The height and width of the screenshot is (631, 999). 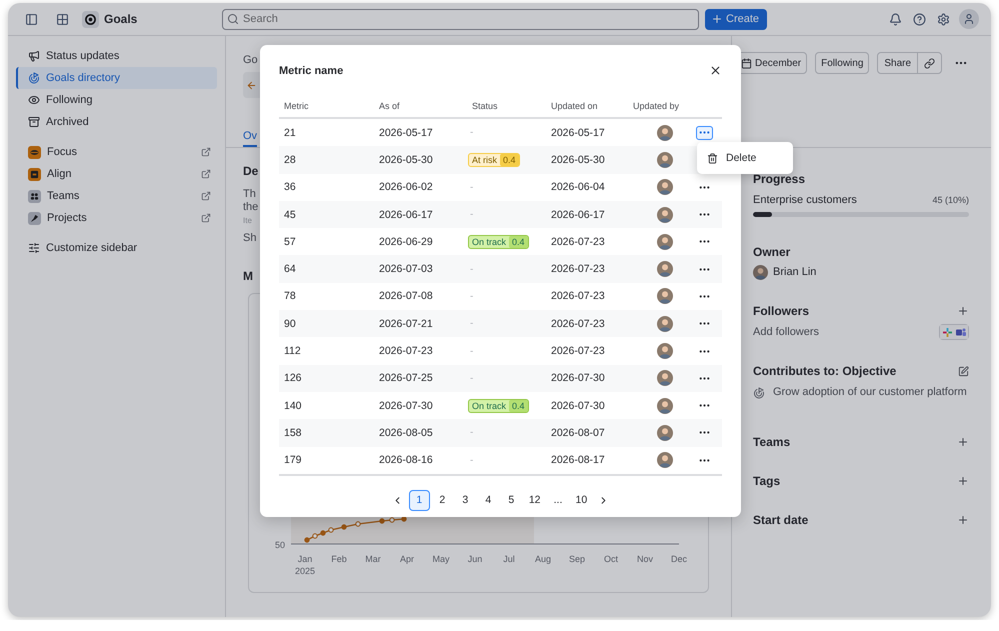 What do you see at coordinates (116, 248) in the screenshot?
I see `customize-sidebar-item: Customize sidebar` at bounding box center [116, 248].